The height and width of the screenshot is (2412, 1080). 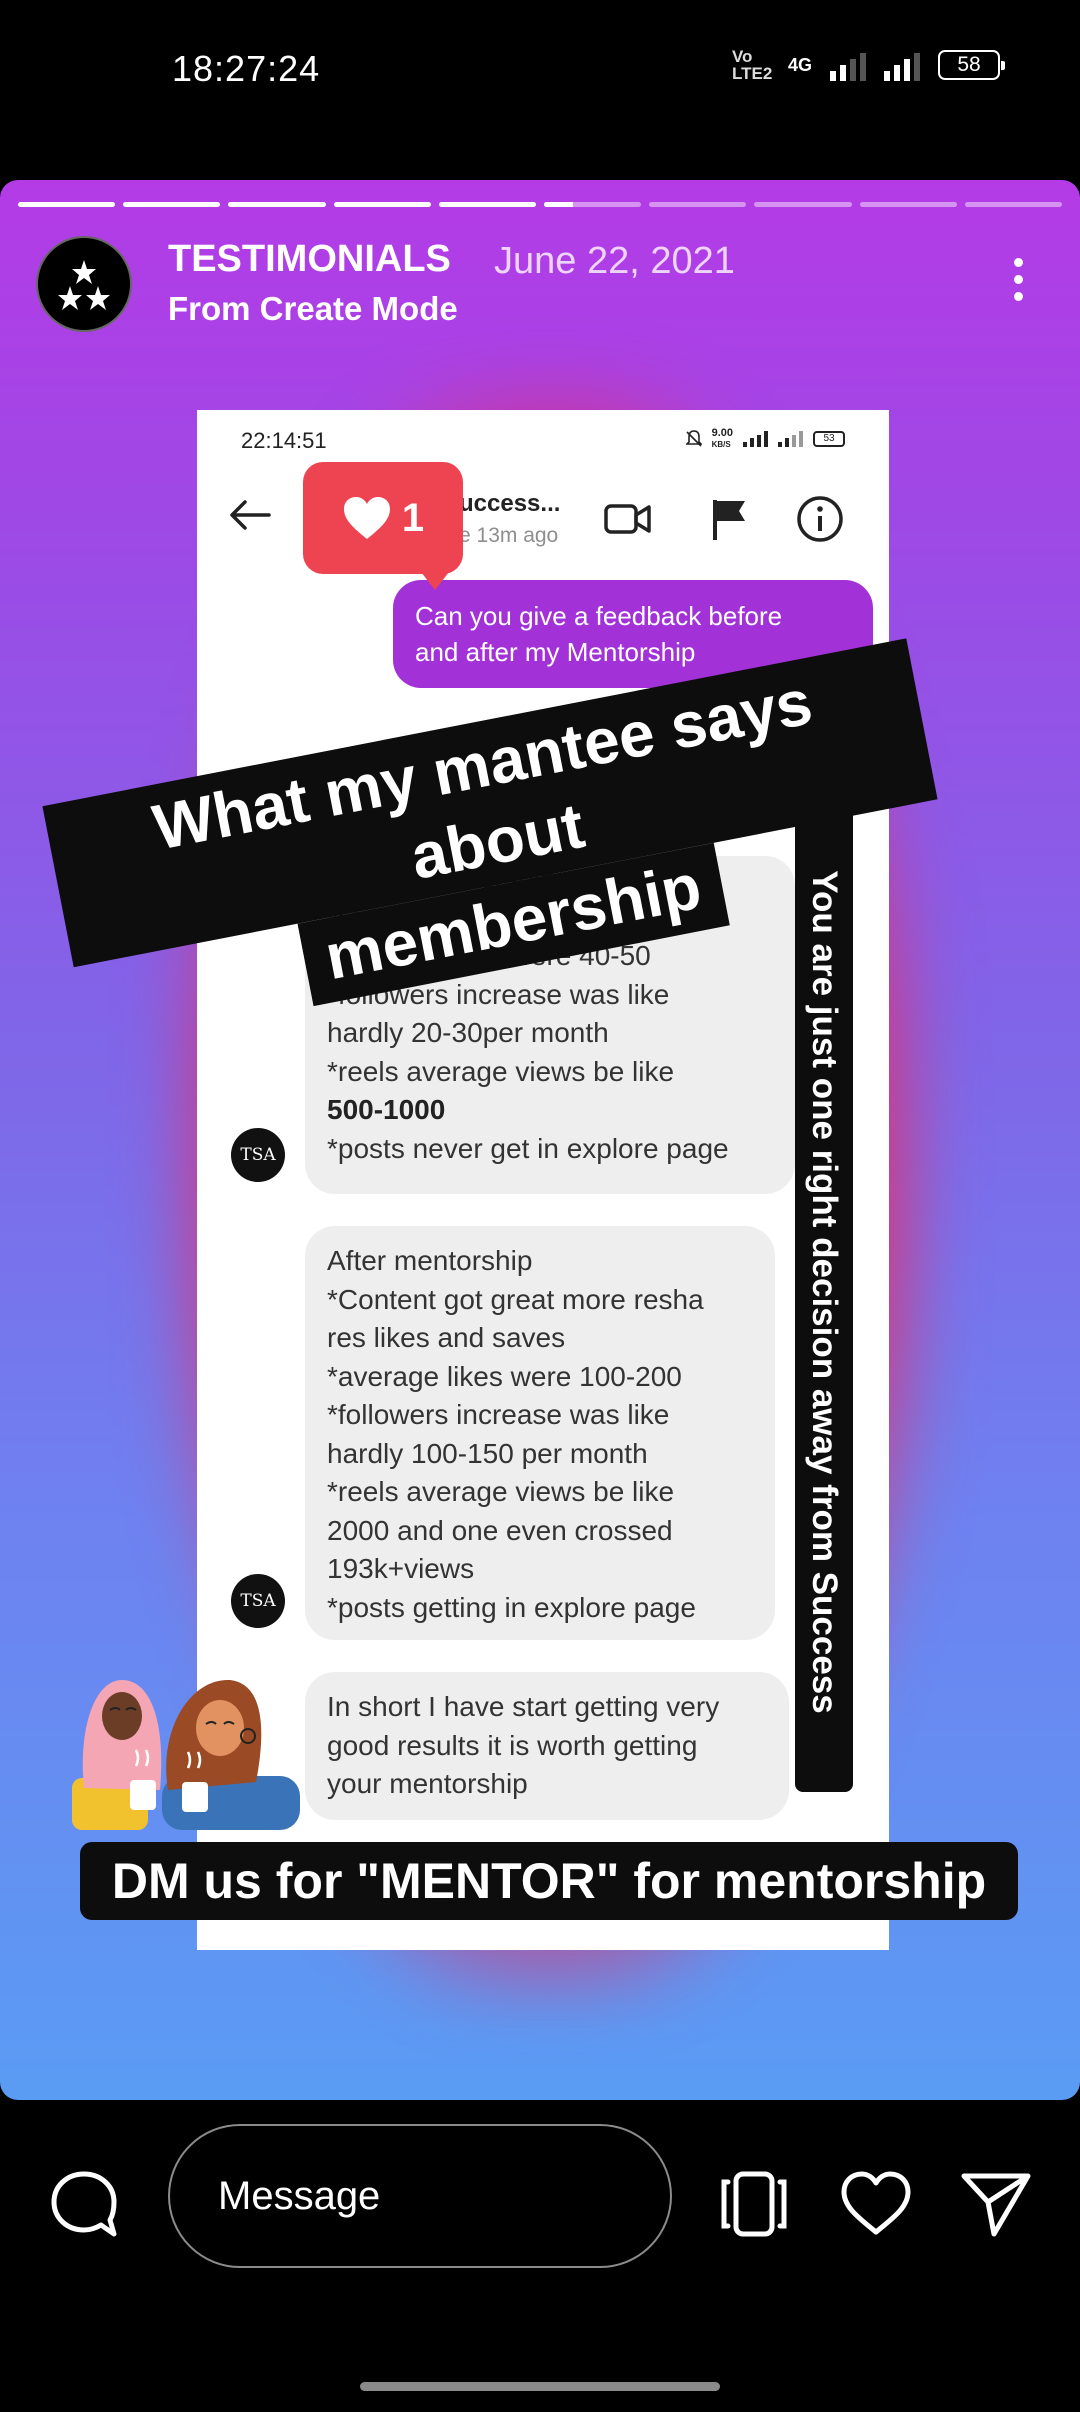 What do you see at coordinates (722, 438) in the screenshot?
I see `shot-speed: 9.00 KB/S` at bounding box center [722, 438].